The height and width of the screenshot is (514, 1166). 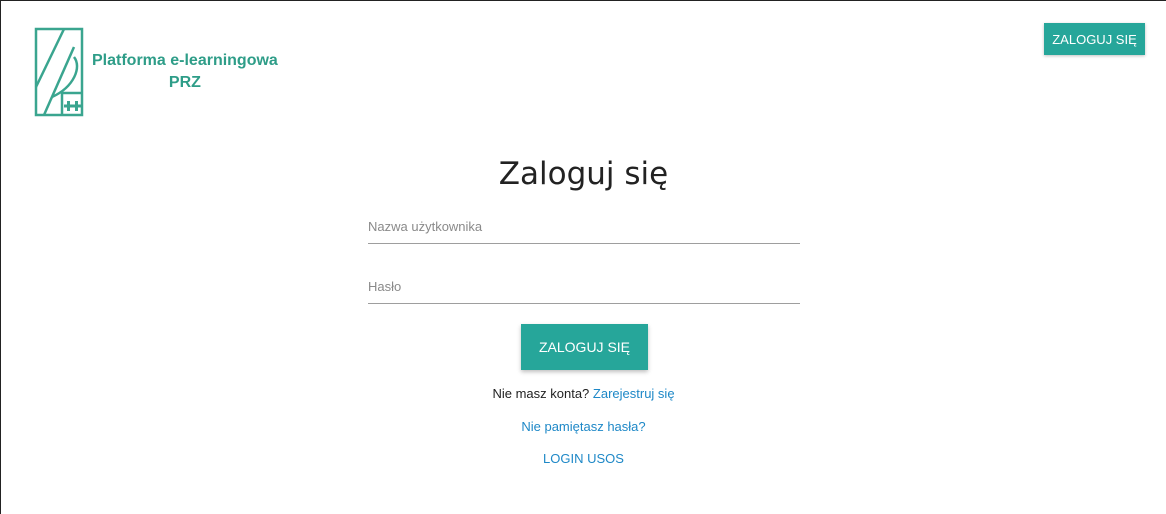 I want to click on prz-logo-icon, so click(x=59, y=72).